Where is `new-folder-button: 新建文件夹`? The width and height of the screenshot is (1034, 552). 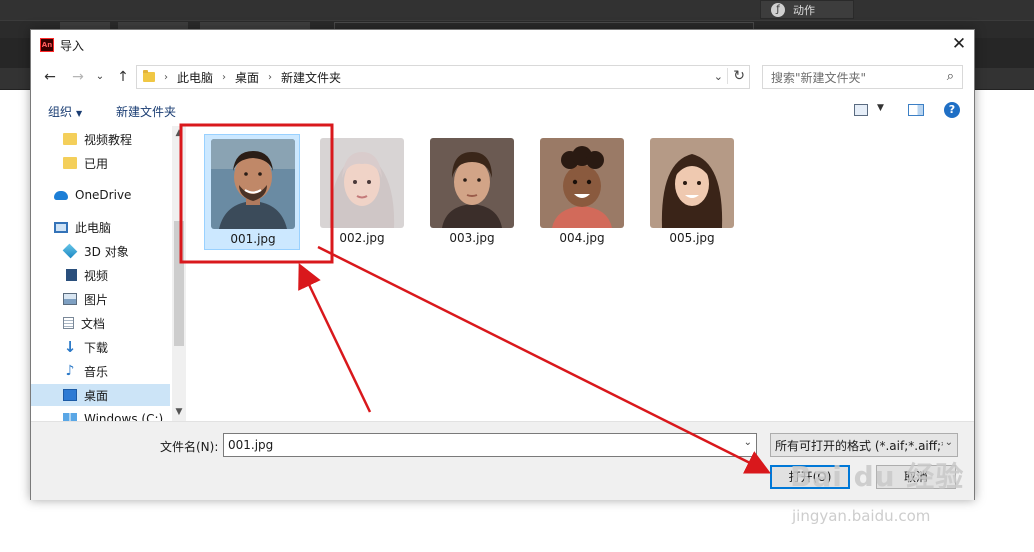 new-folder-button: 新建文件夹 is located at coordinates (146, 111).